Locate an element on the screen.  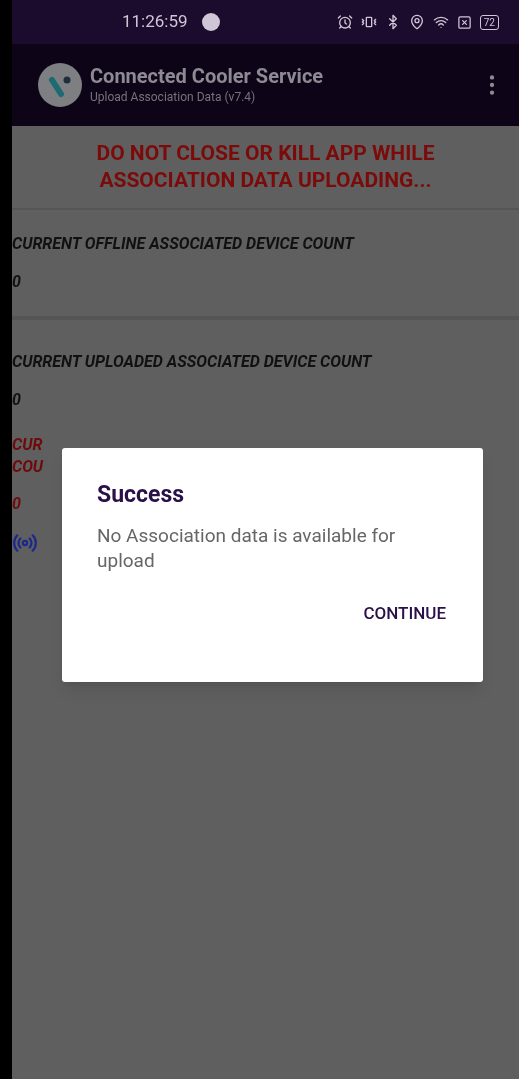
app-subtitle: Upload Association Data (v7.4) is located at coordinates (173, 97).